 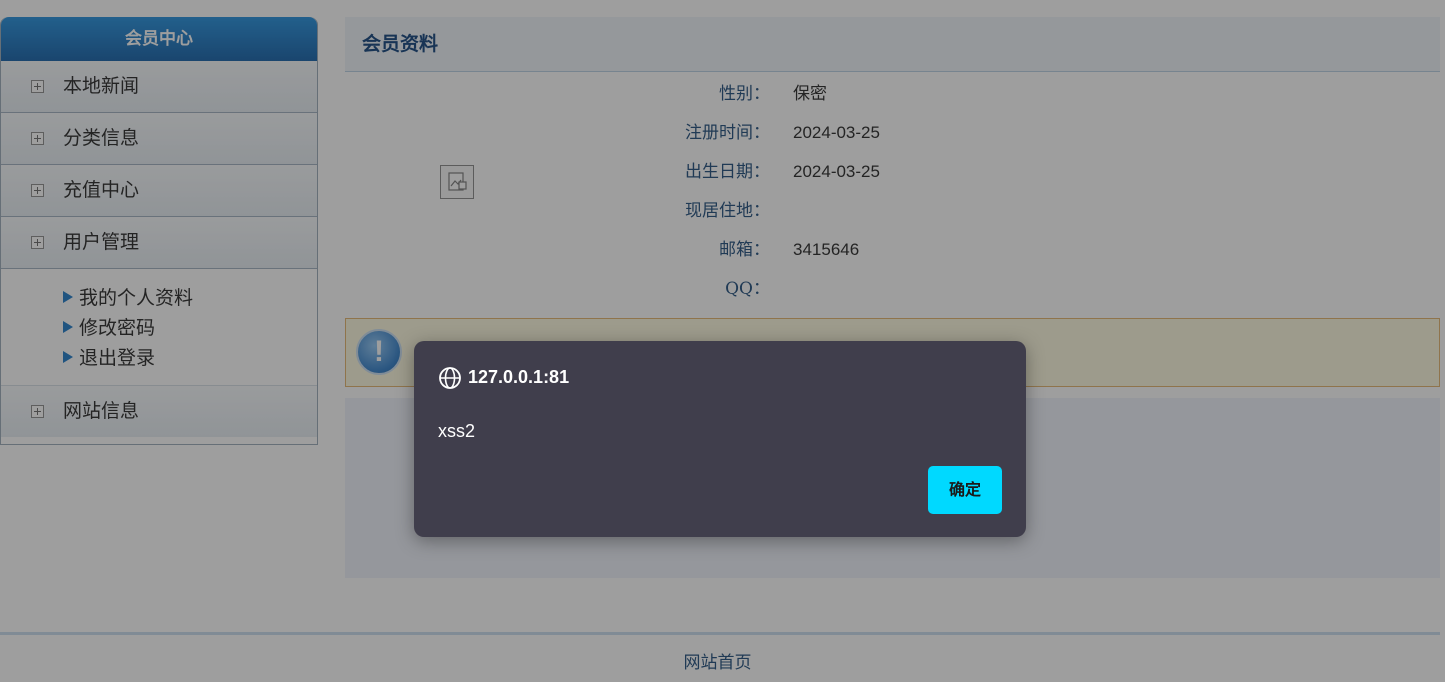 I want to click on ok-button: 确定, so click(x=965, y=490).